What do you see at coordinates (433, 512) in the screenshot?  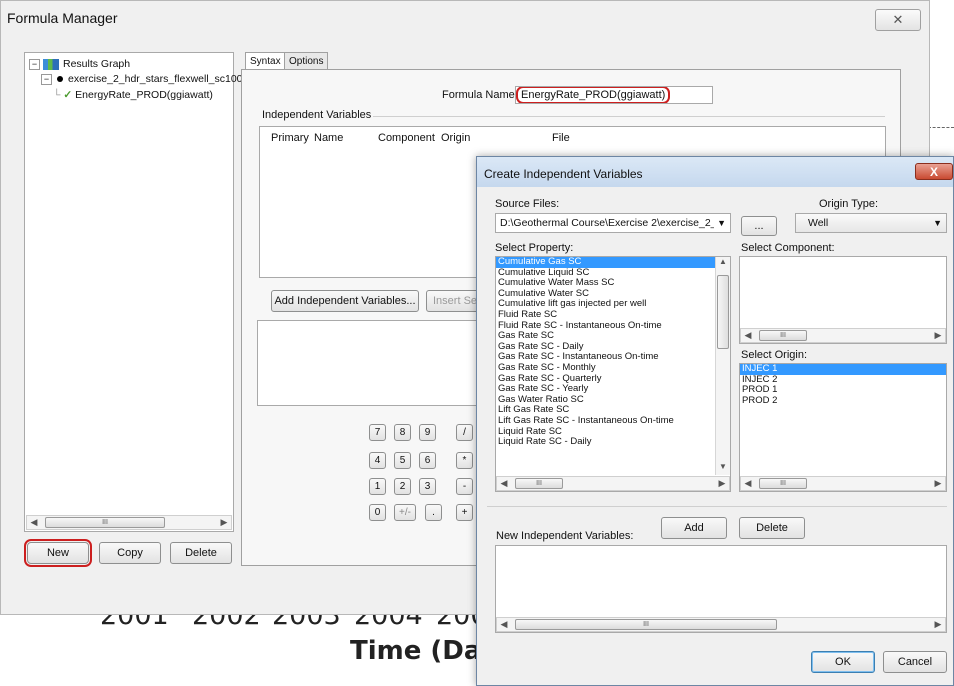 I see `key-decimal: .` at bounding box center [433, 512].